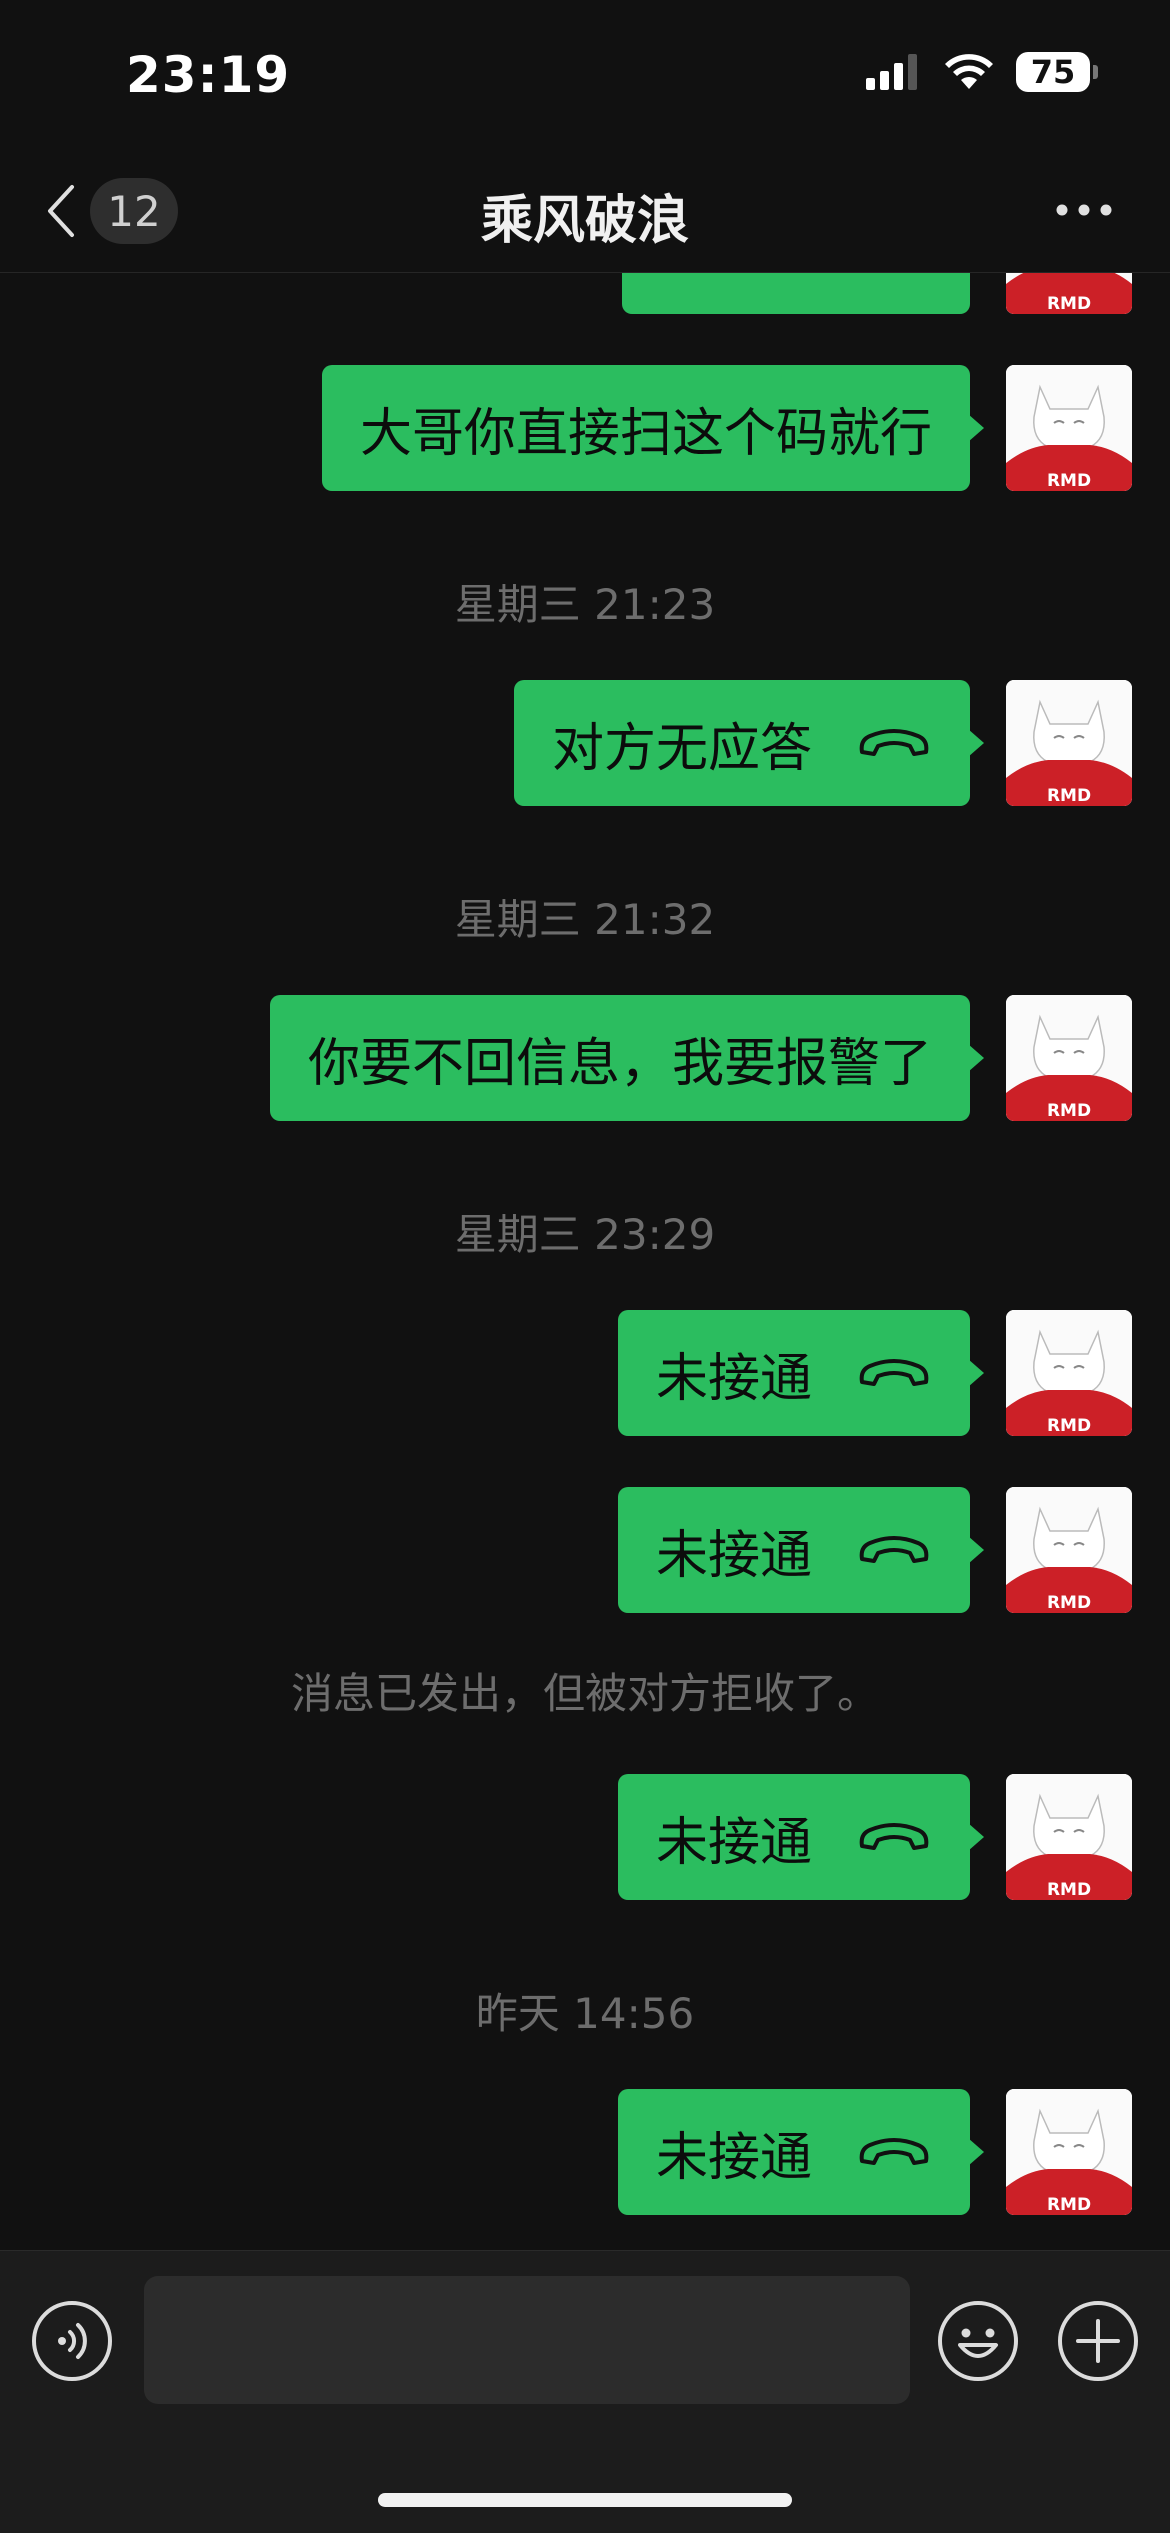  Describe the element at coordinates (584, 1693) in the screenshot. I see `system-notice: 消息已发出，但被对方拒收了。` at that location.